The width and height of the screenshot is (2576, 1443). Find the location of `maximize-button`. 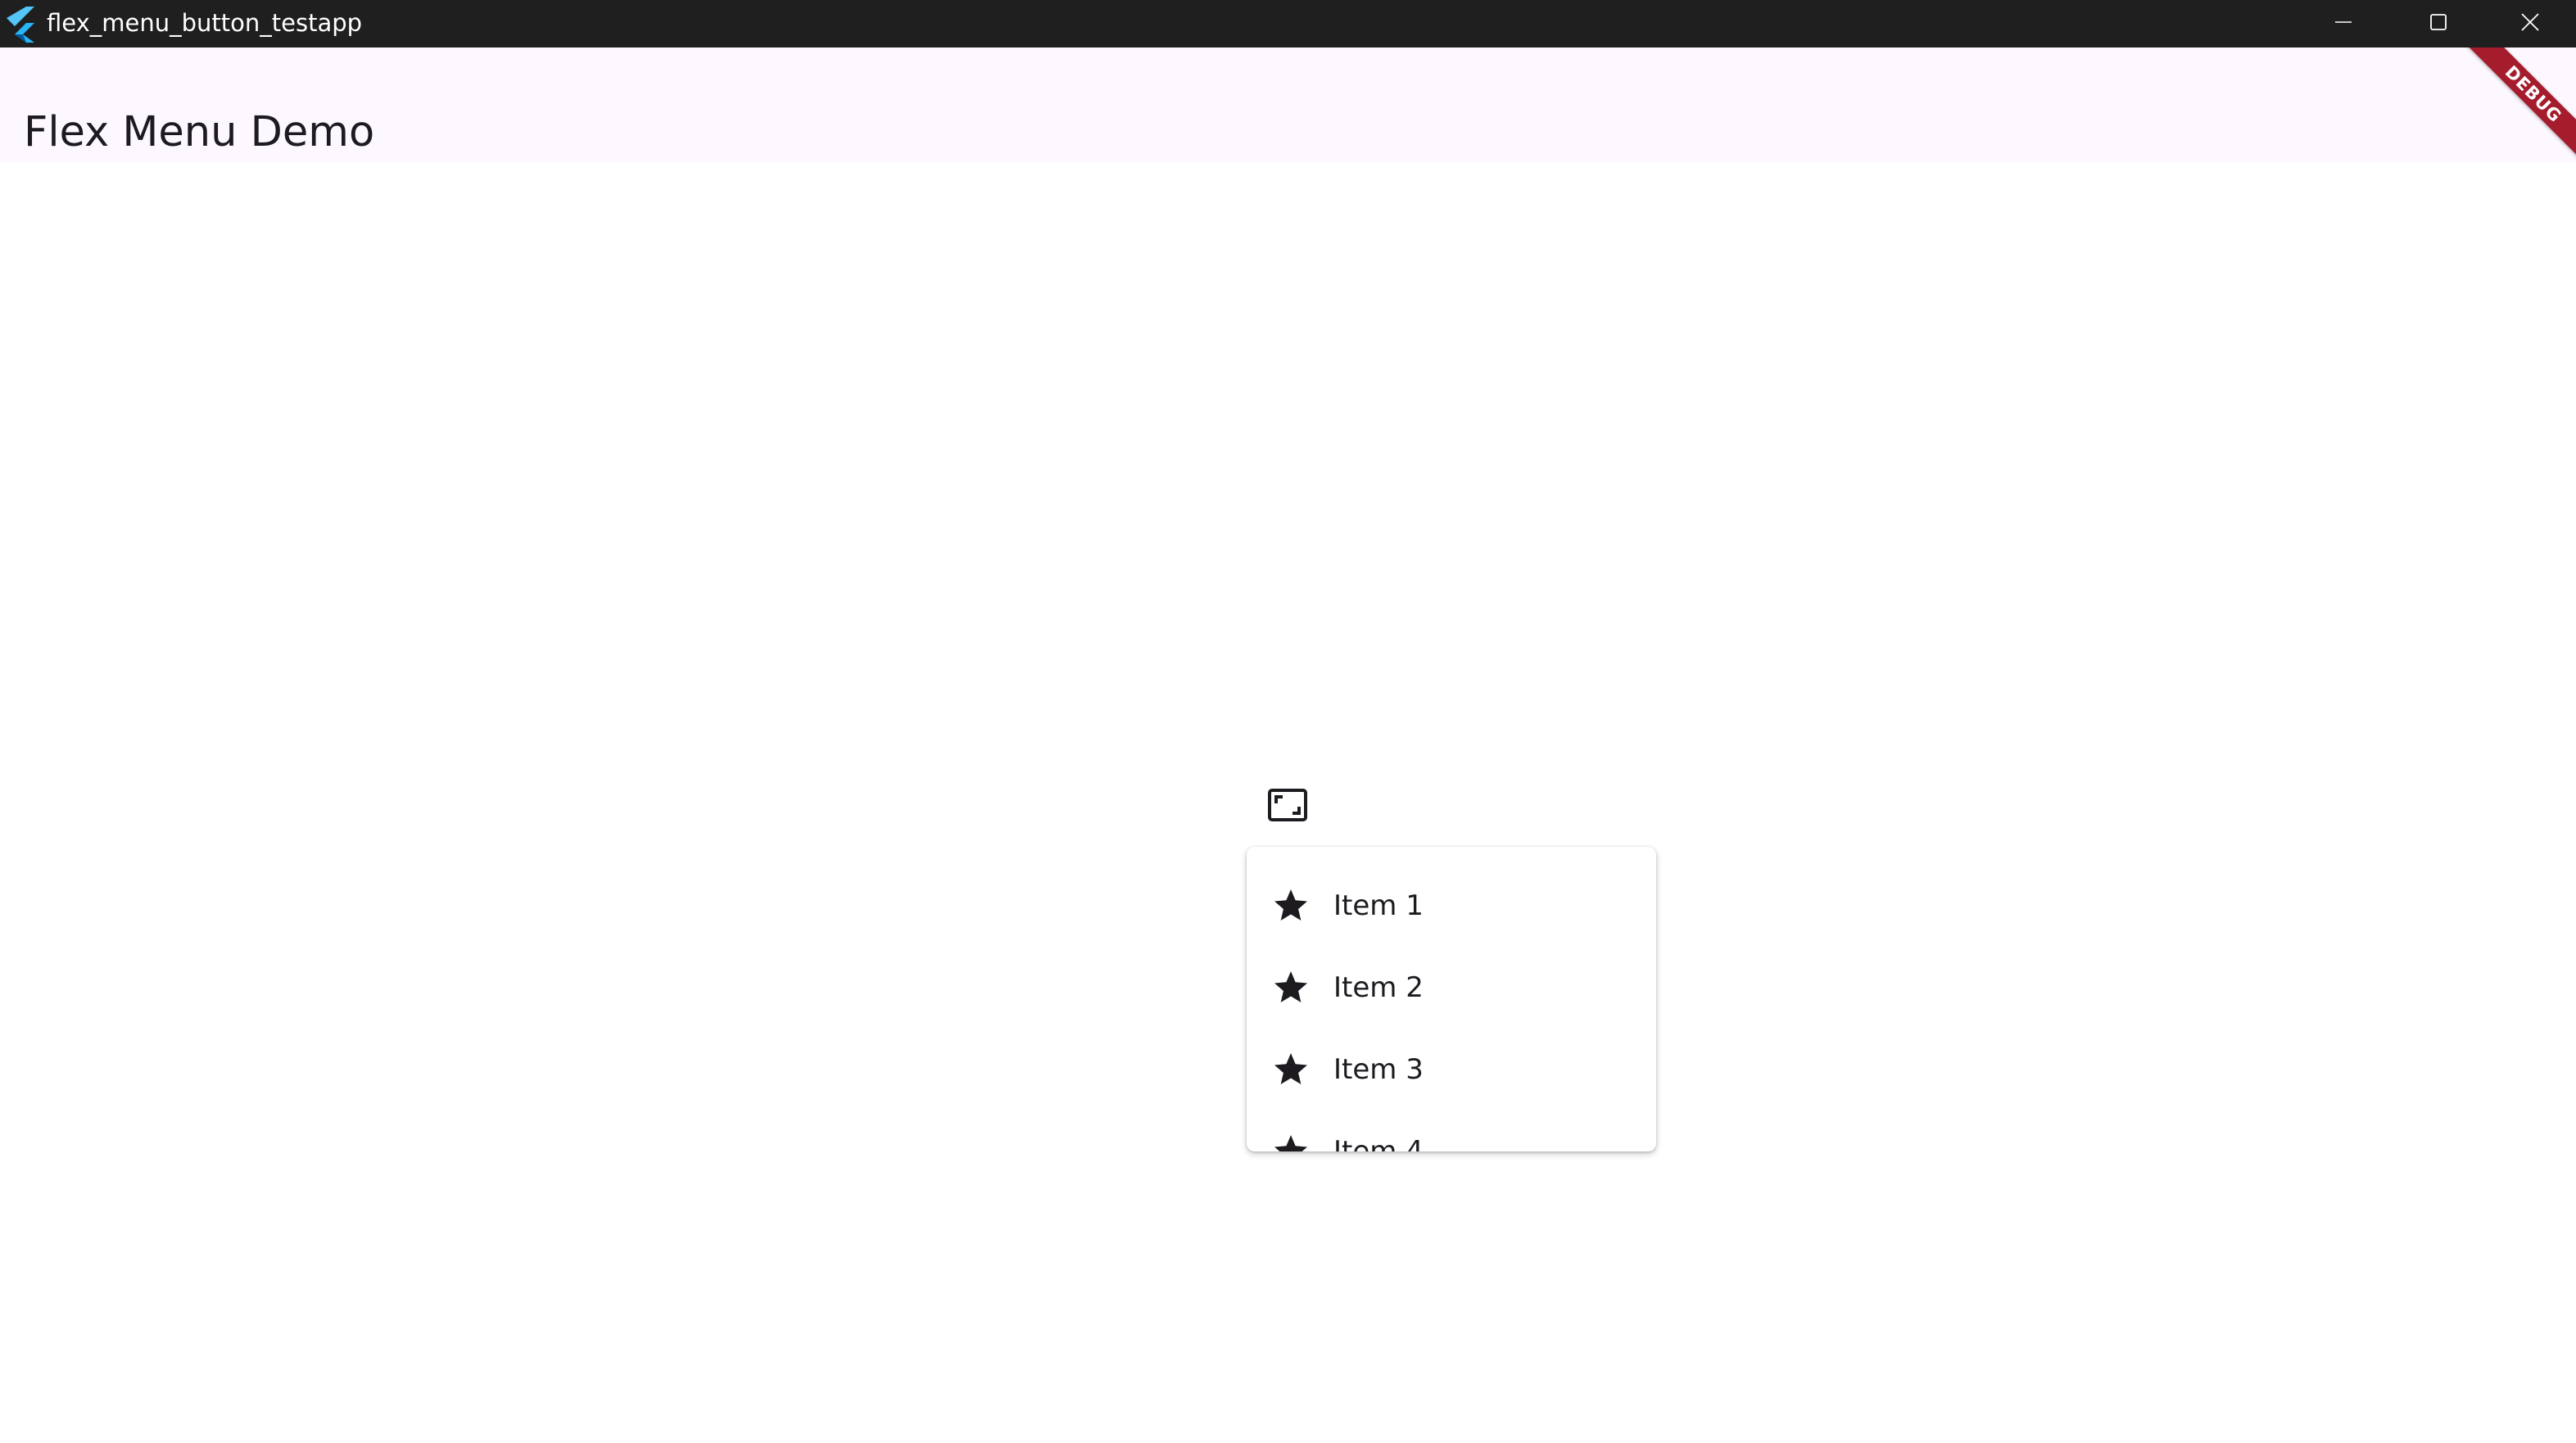

maximize-button is located at coordinates (2438, 23).